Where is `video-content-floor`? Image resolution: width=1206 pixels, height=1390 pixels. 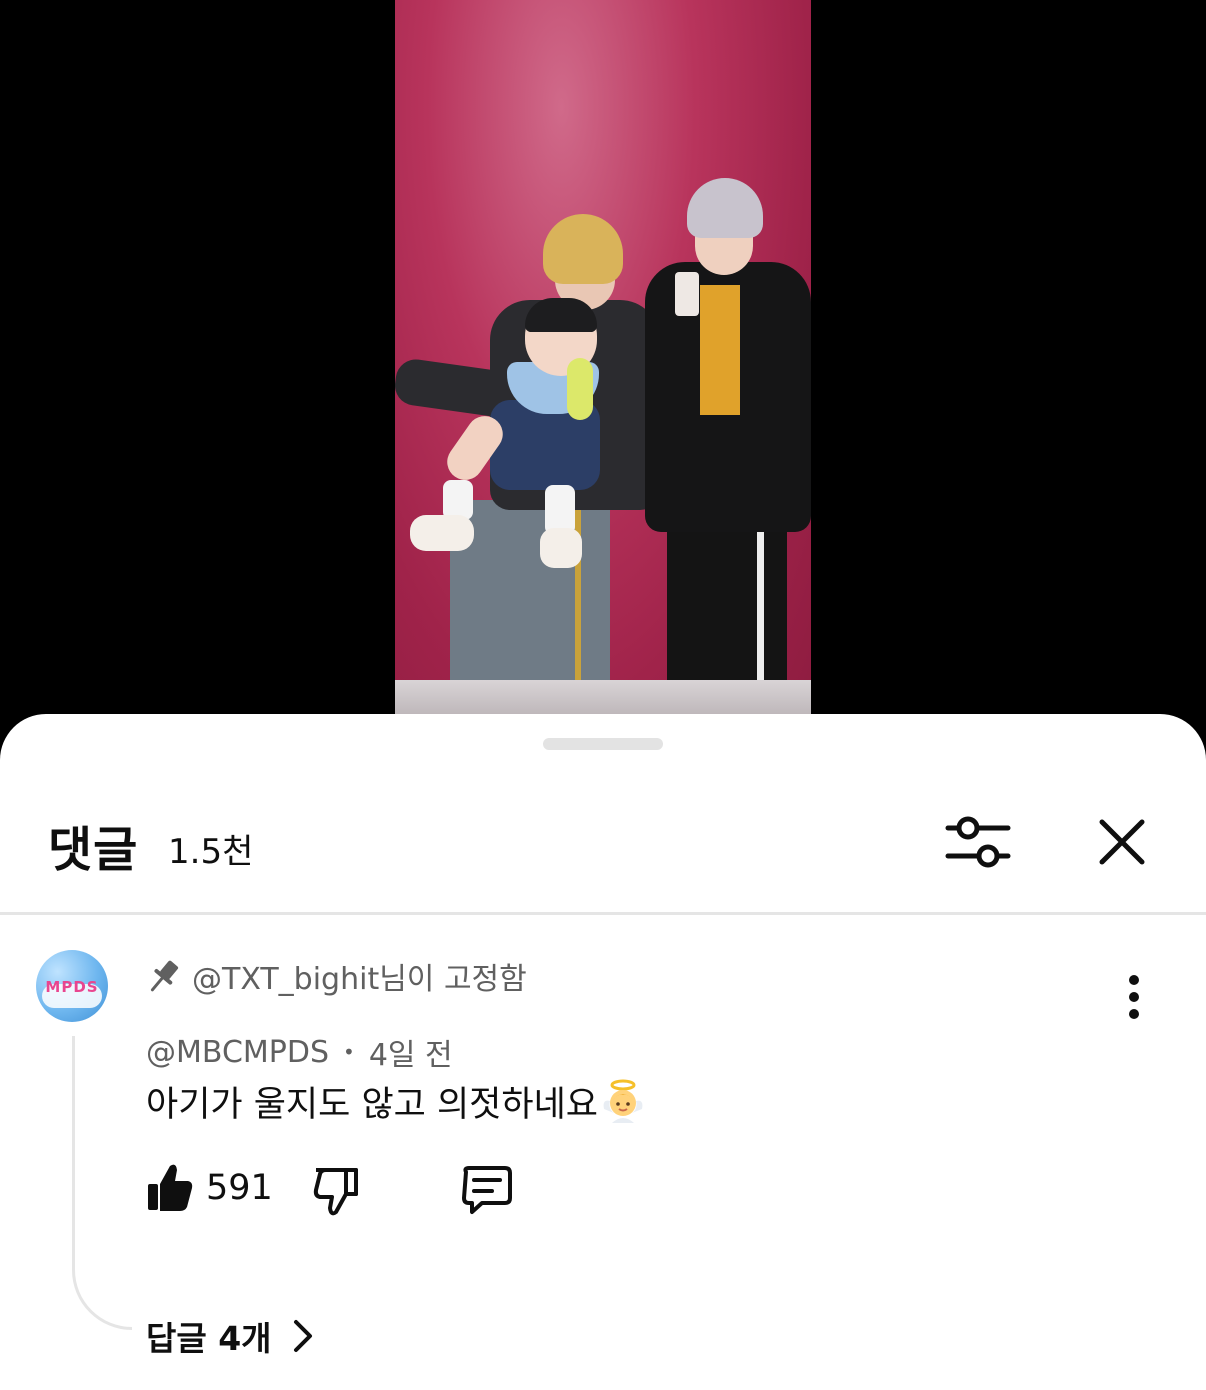 video-content-floor is located at coordinates (603, 698).